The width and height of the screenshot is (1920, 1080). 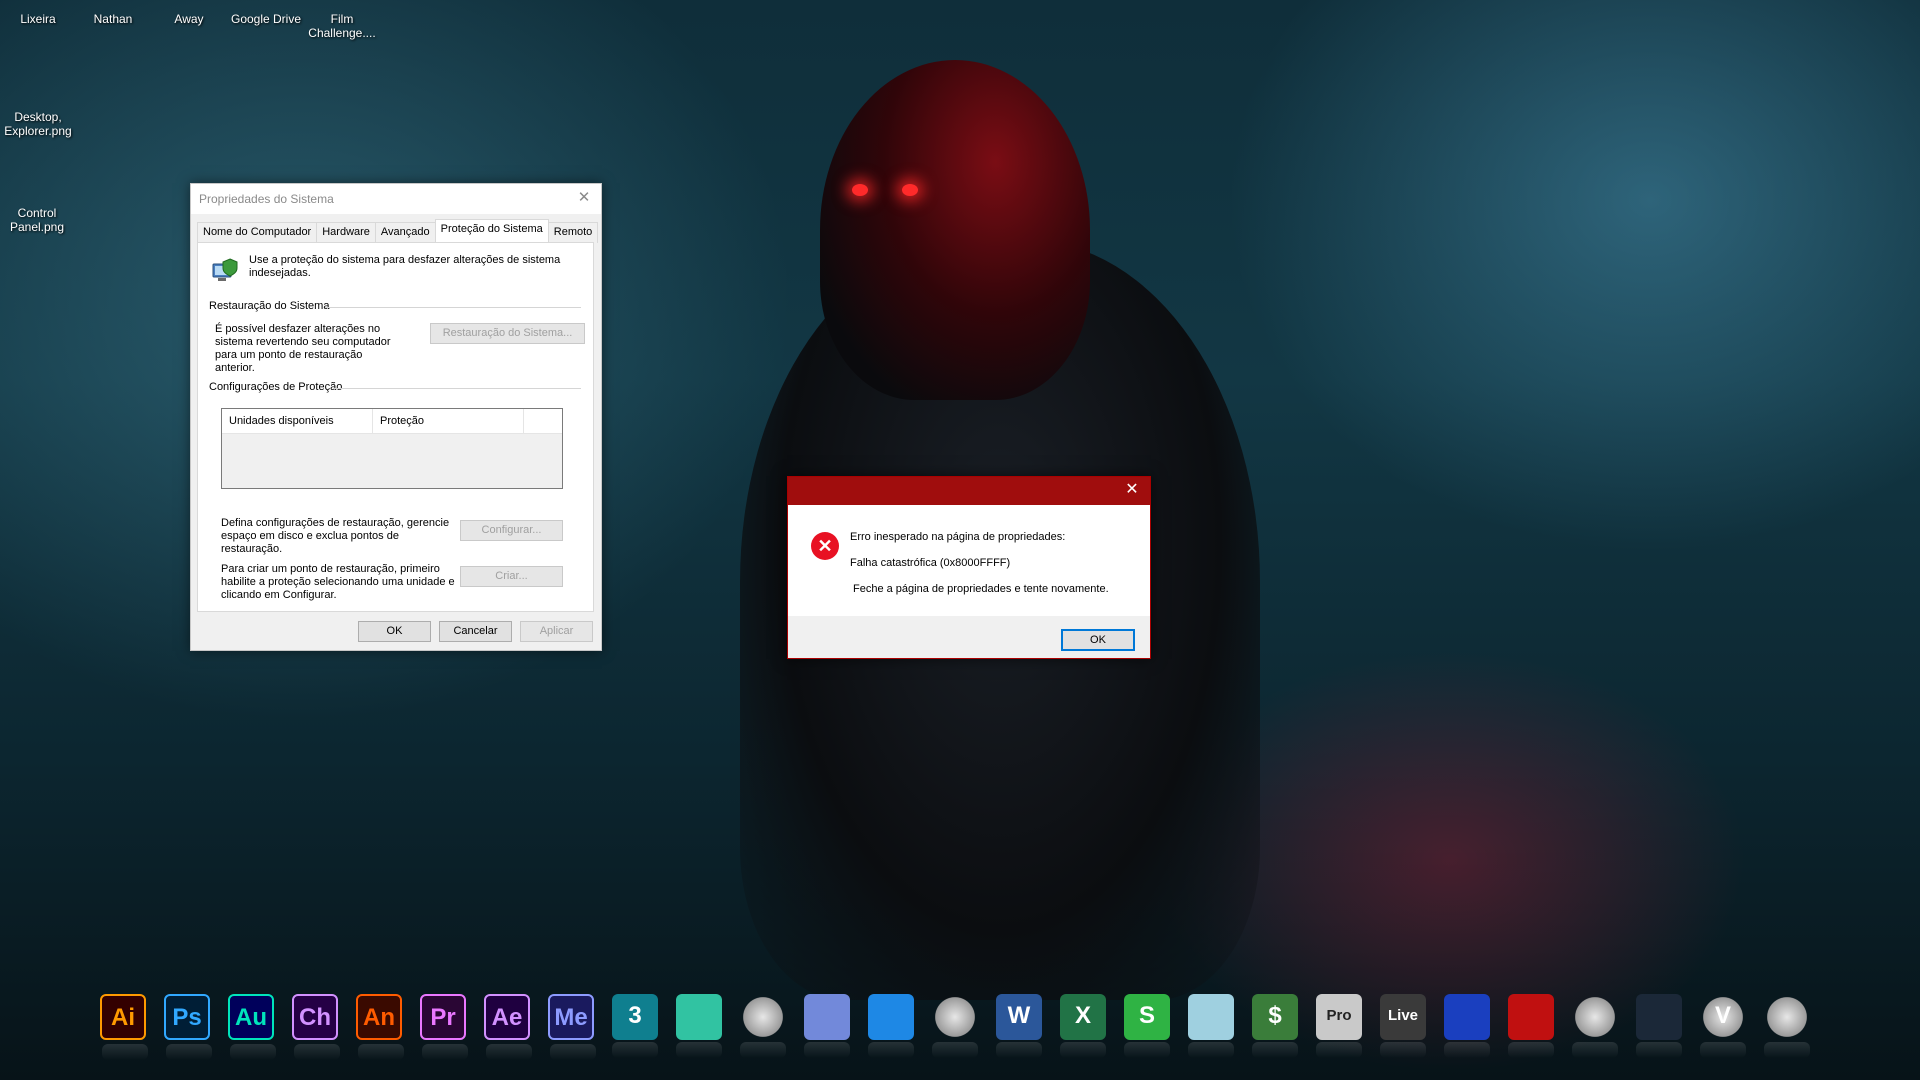 What do you see at coordinates (635, 1026) in the screenshot?
I see `dock-3ds-max-icon: 3` at bounding box center [635, 1026].